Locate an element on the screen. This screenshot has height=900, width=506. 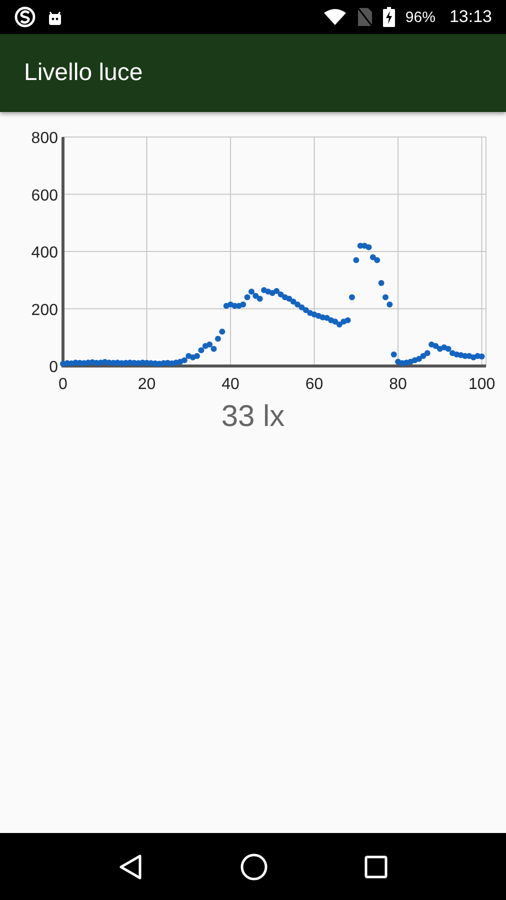
x-tick-label: 0 is located at coordinates (63, 384).